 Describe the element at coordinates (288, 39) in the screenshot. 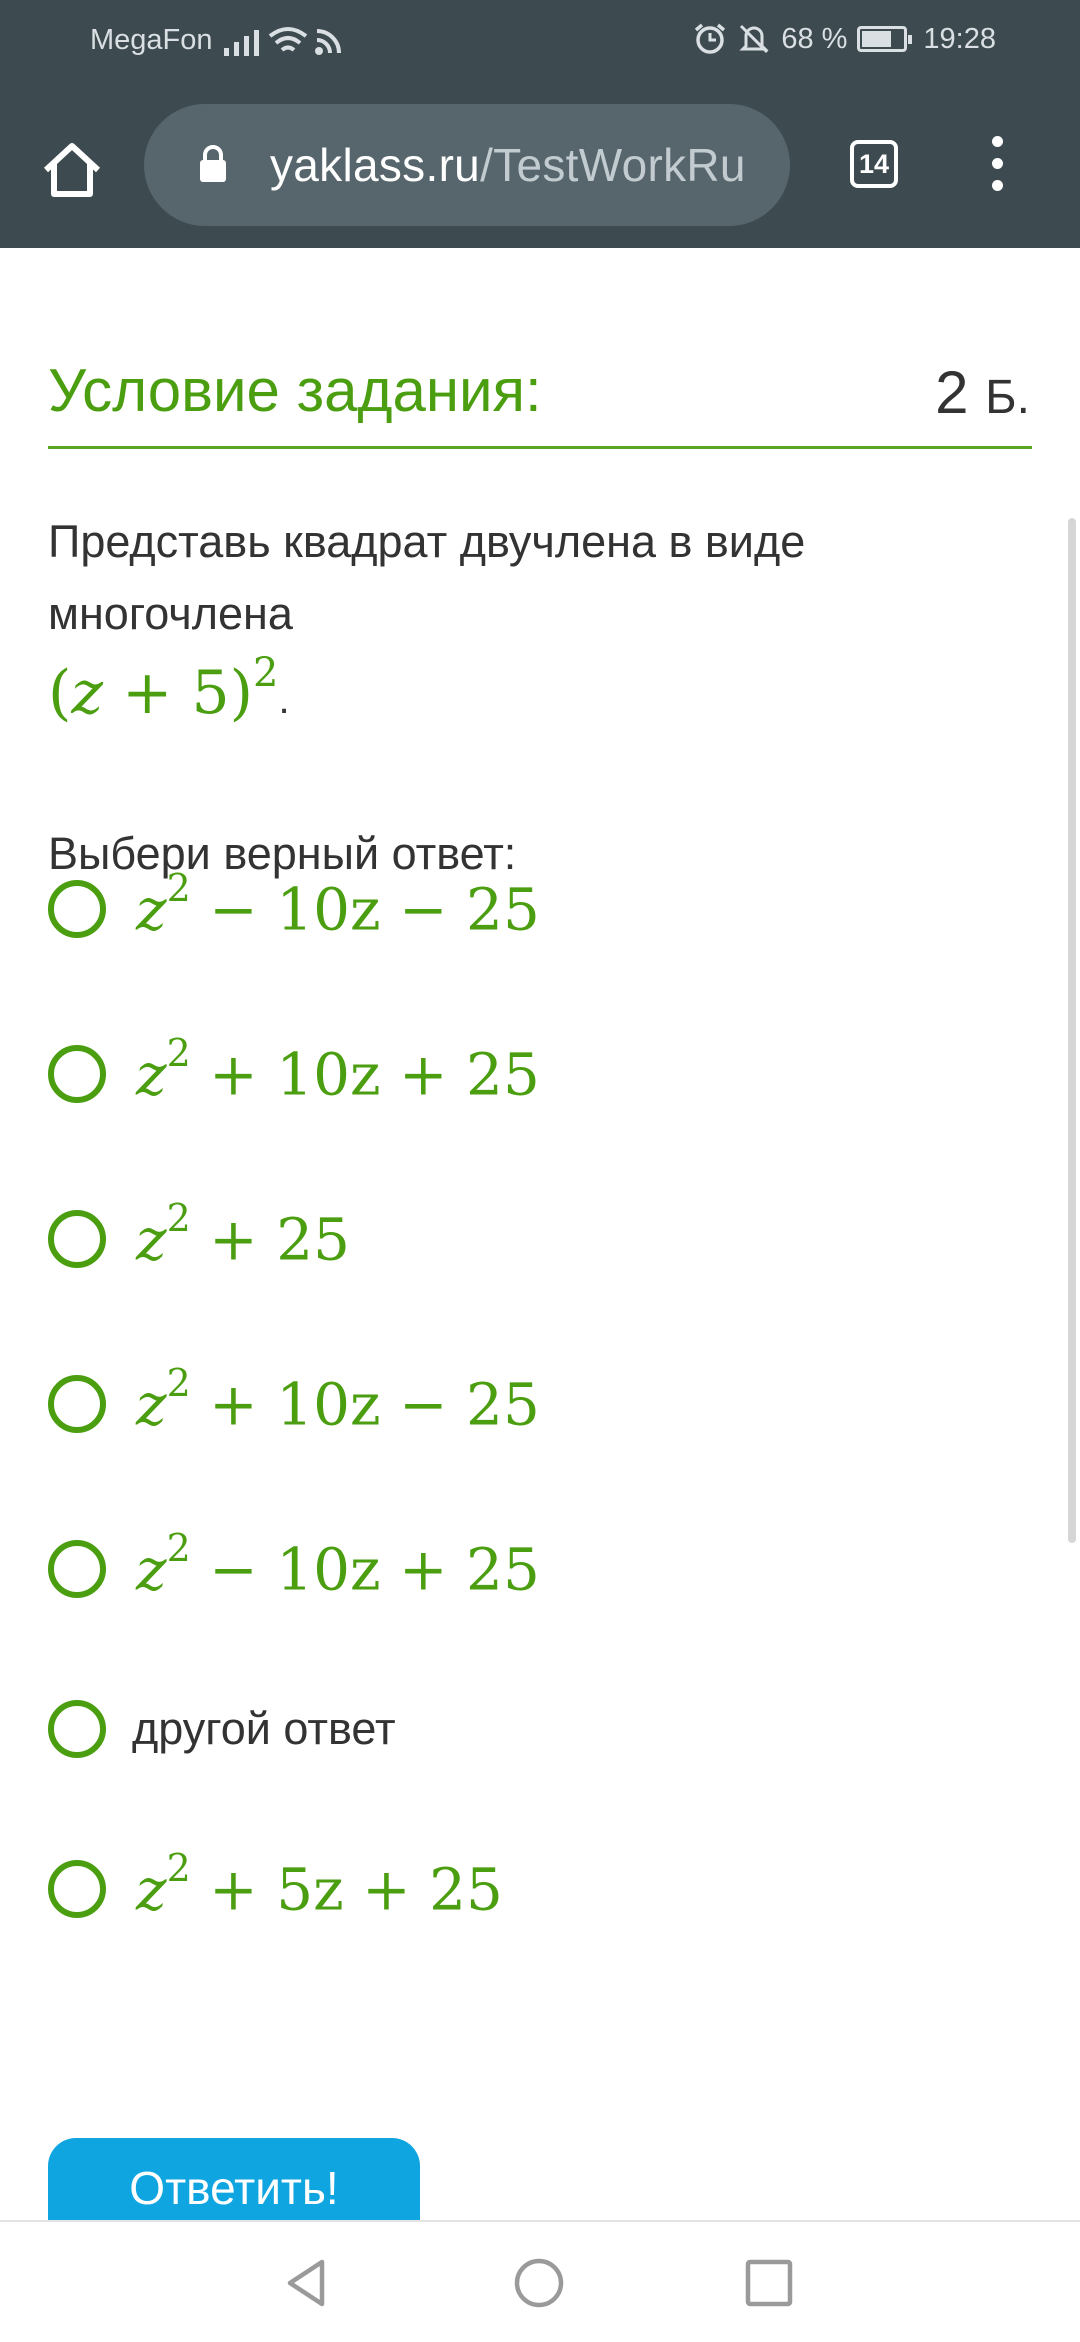

I see `wifi-icon` at that location.